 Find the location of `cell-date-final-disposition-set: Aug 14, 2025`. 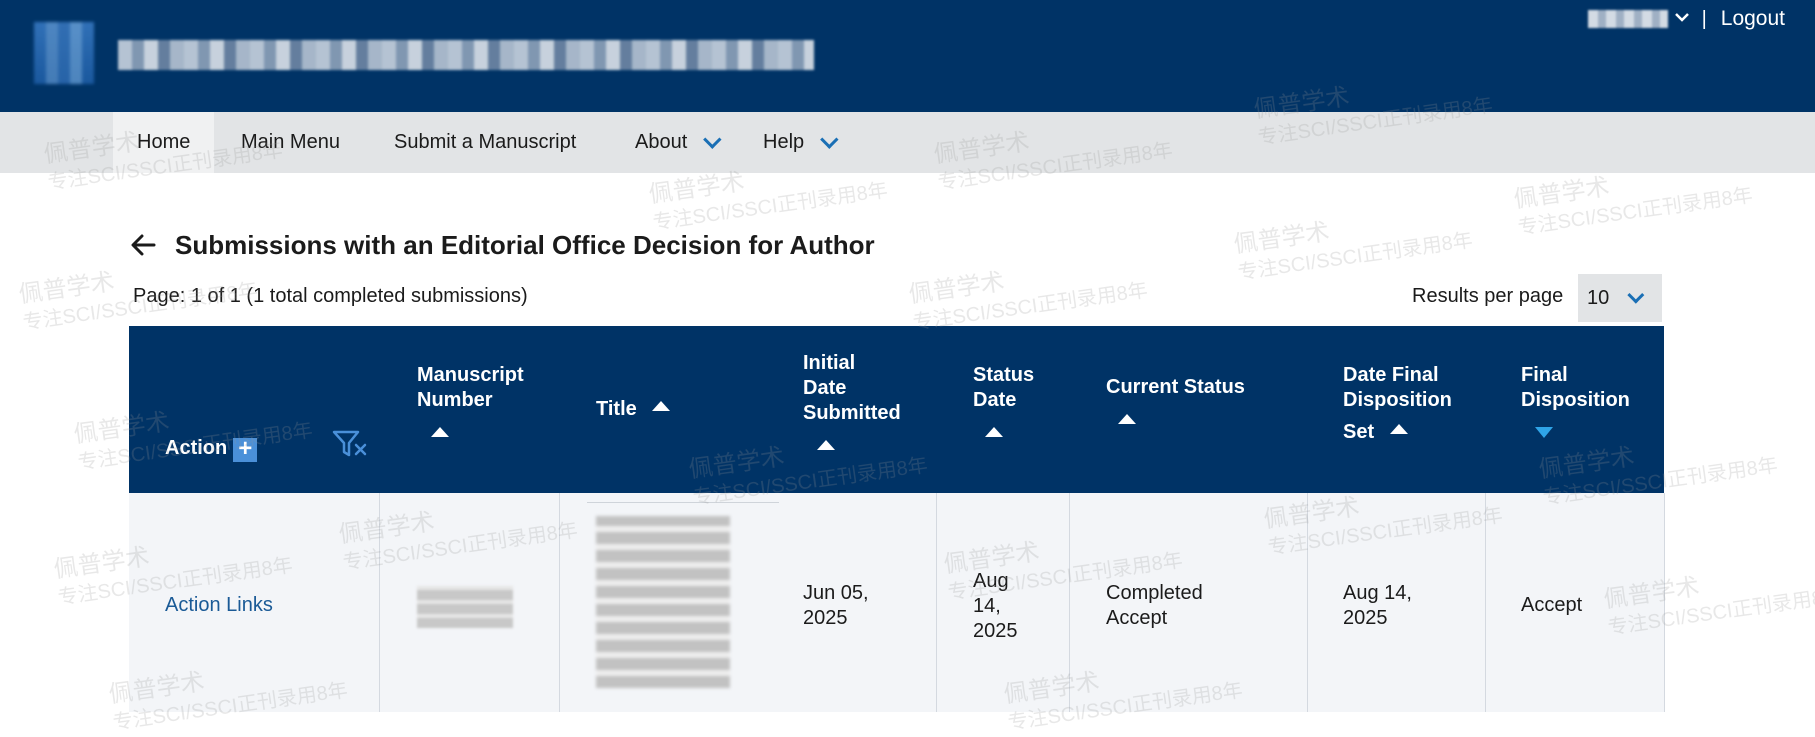

cell-date-final-disposition-set: Aug 14, 2025 is located at coordinates (1377, 606).